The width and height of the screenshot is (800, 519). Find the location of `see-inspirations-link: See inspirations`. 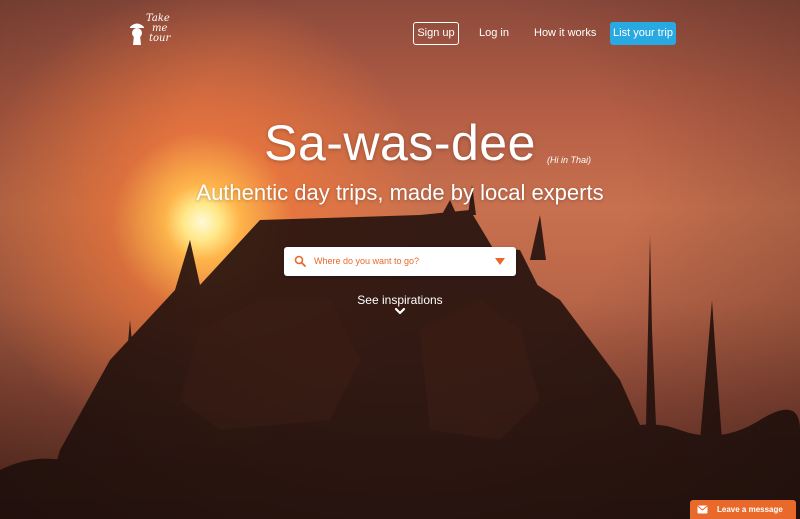

see-inspirations-link: See inspirations is located at coordinates (400, 300).